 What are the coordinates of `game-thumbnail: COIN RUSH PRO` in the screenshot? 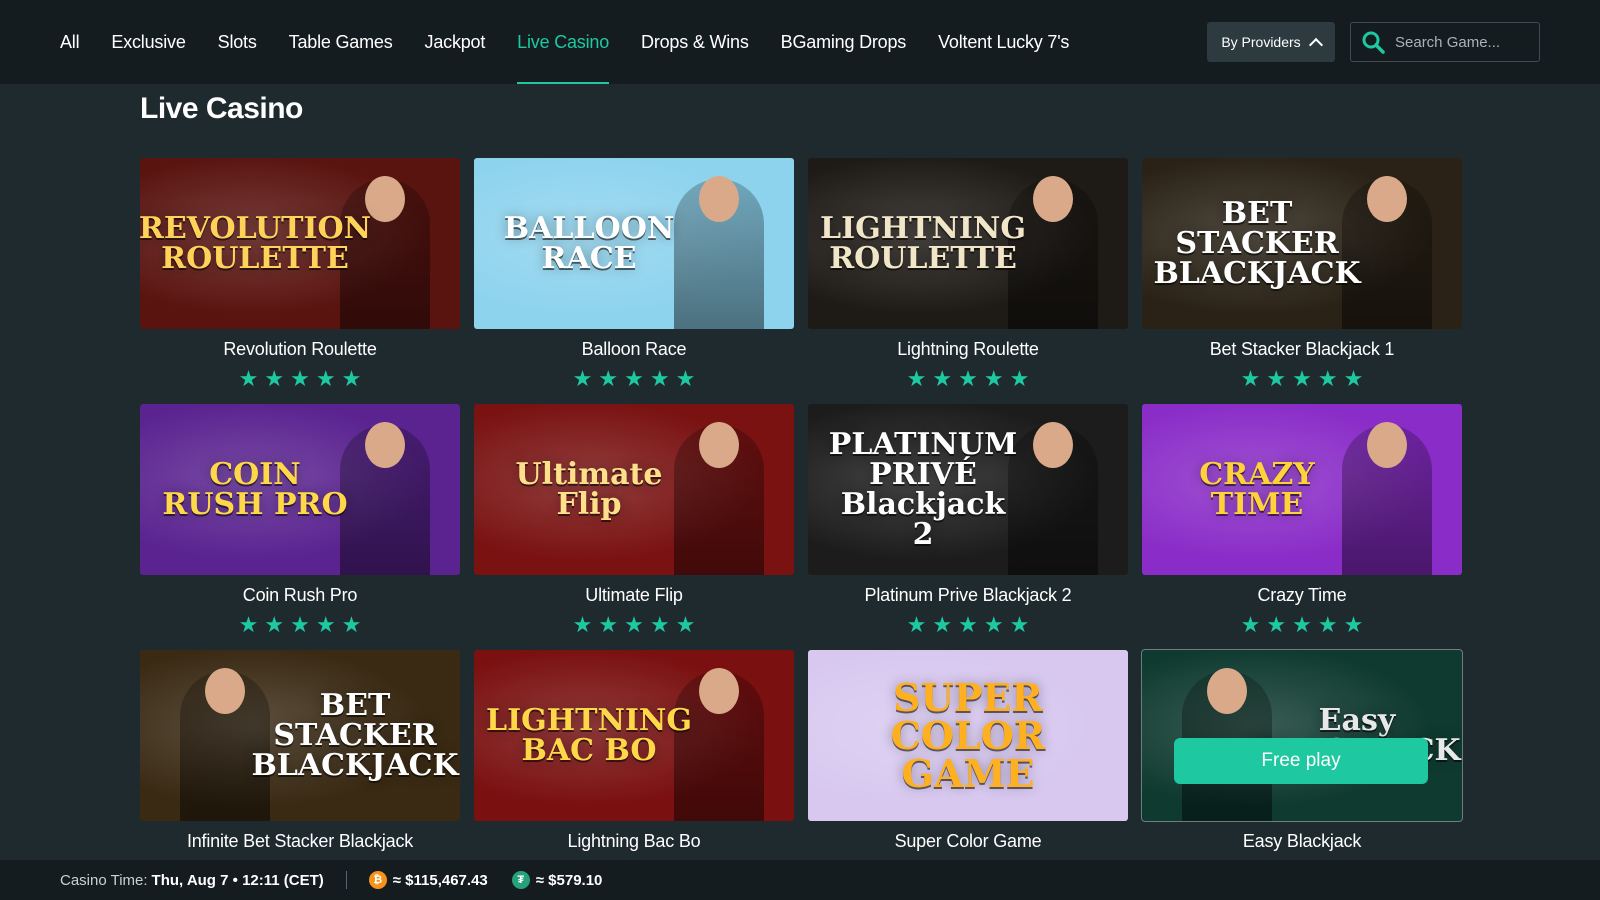 It's located at (300, 489).